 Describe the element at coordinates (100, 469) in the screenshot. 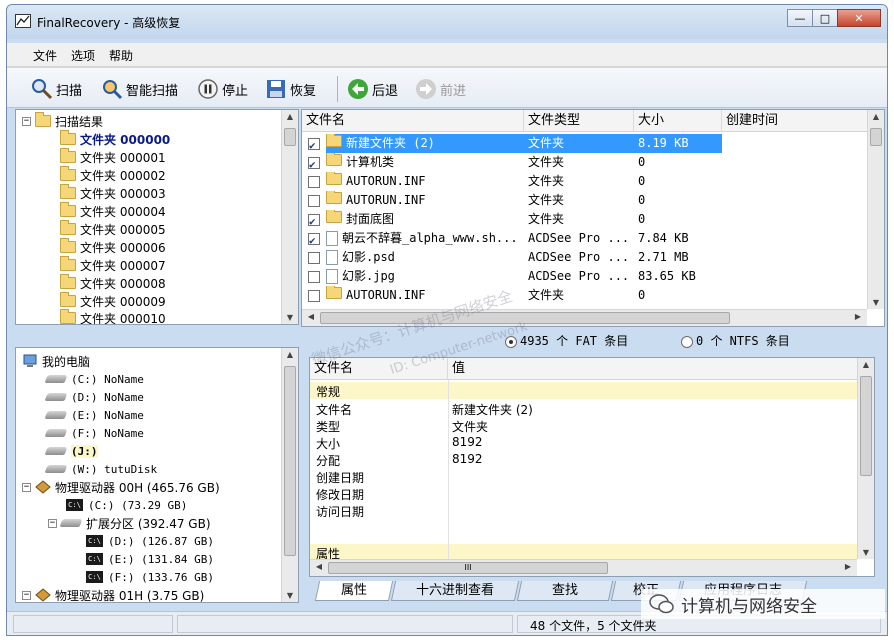

I see `volume-w: (W:) tutuDisk` at that location.